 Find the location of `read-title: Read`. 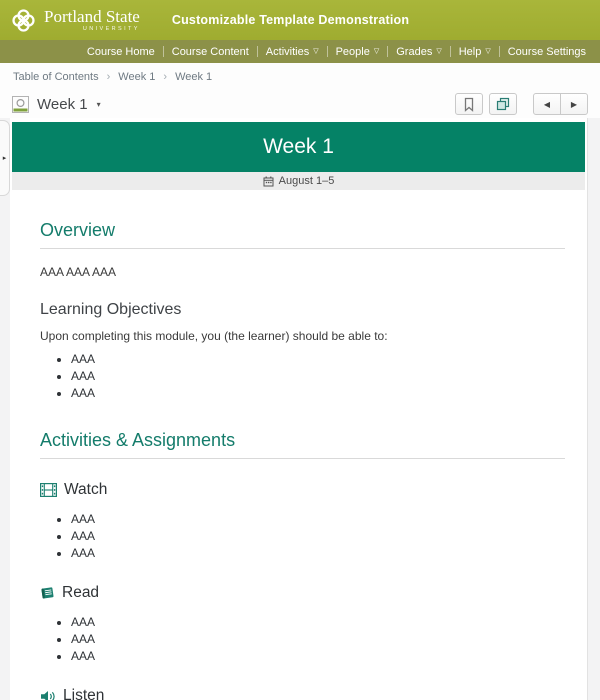

read-title: Read is located at coordinates (81, 592).